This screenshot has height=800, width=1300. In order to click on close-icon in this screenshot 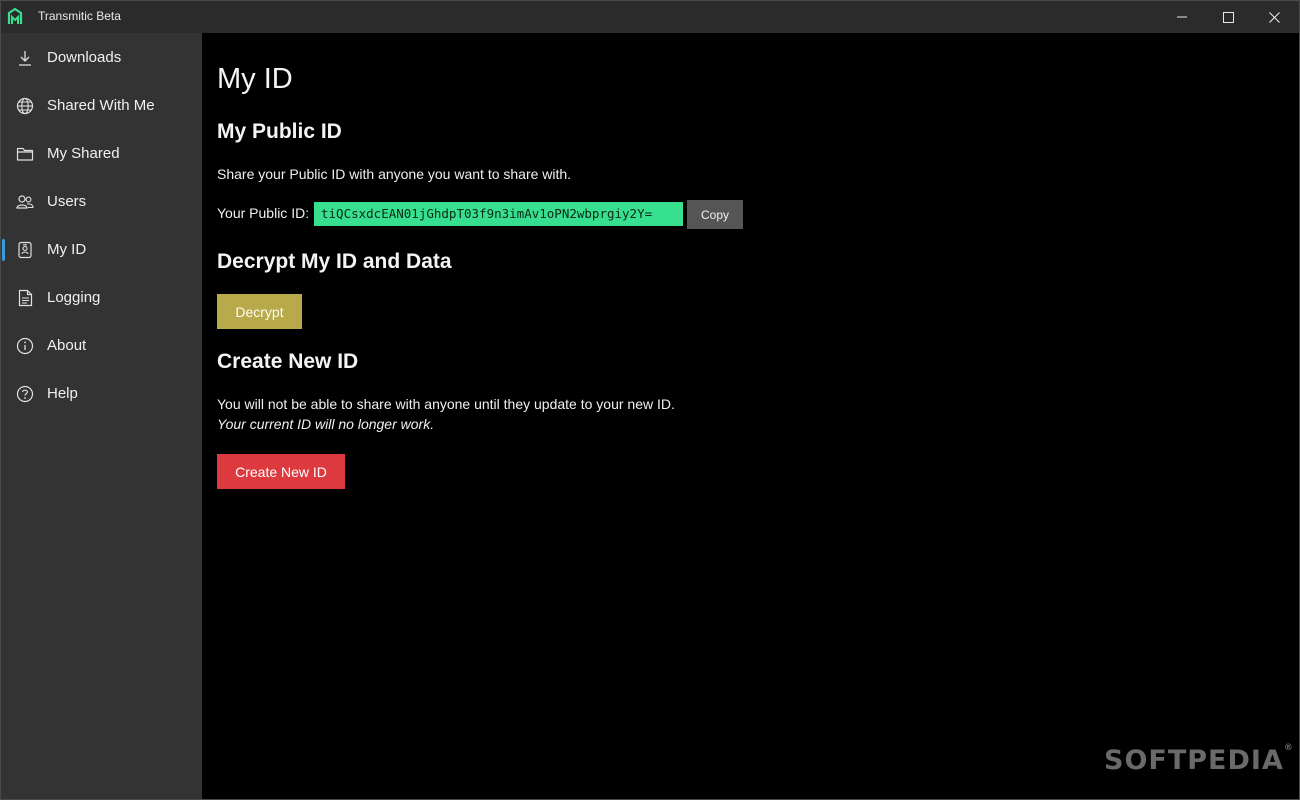, I will do `click(1274, 17)`.